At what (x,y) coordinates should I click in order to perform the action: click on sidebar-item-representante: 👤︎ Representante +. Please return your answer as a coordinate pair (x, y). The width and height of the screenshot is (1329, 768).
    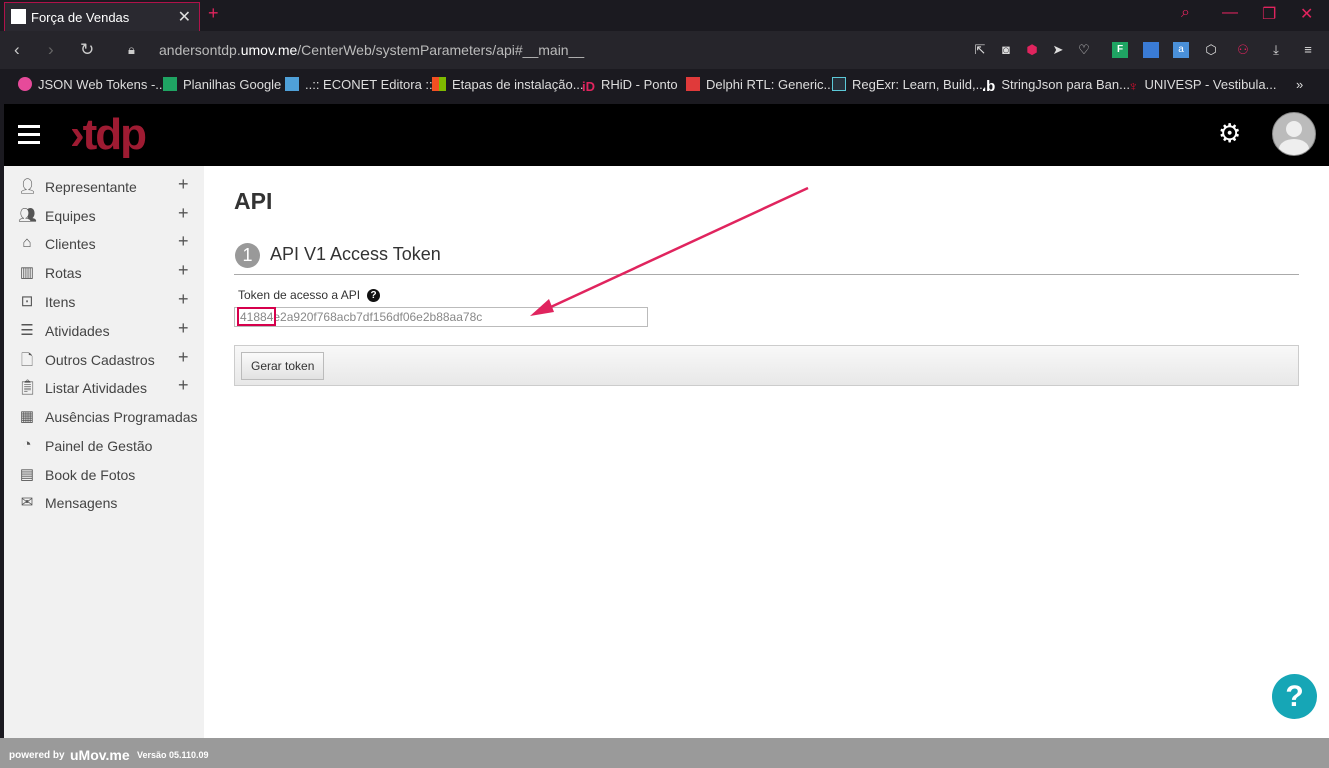
    Looking at the image, I should click on (104, 187).